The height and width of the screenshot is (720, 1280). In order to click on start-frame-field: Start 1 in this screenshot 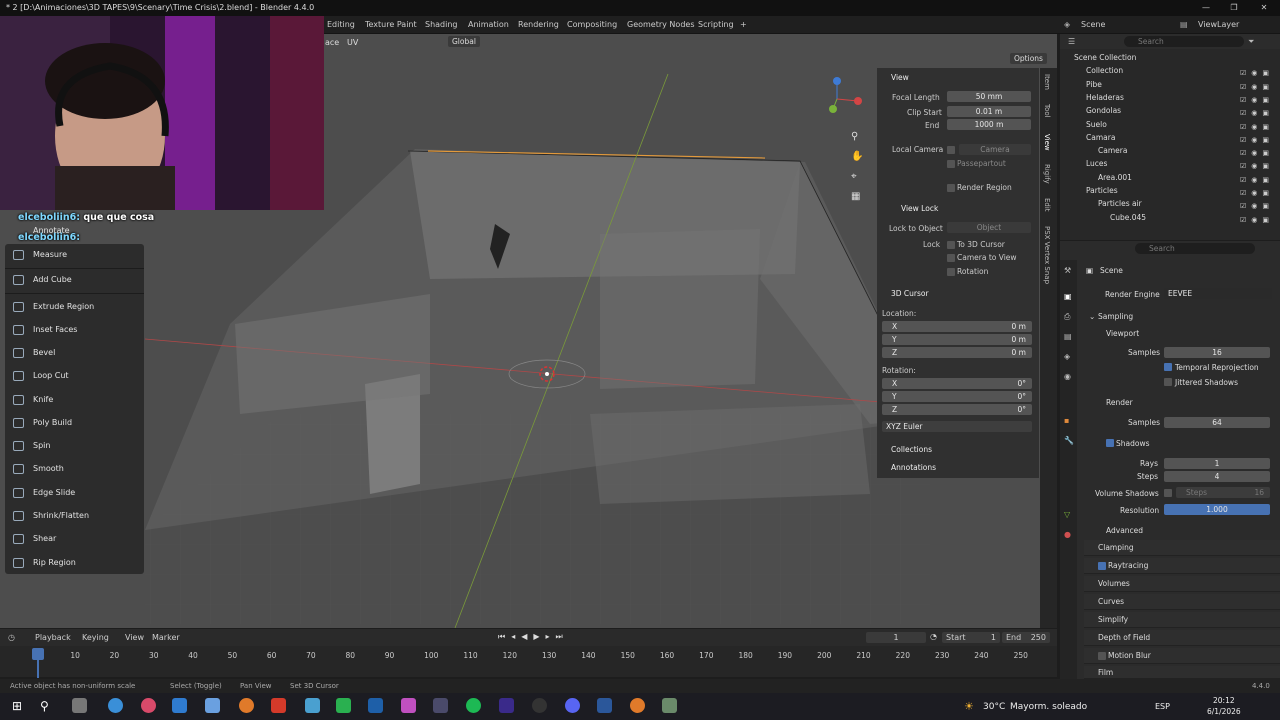, I will do `click(971, 637)`.